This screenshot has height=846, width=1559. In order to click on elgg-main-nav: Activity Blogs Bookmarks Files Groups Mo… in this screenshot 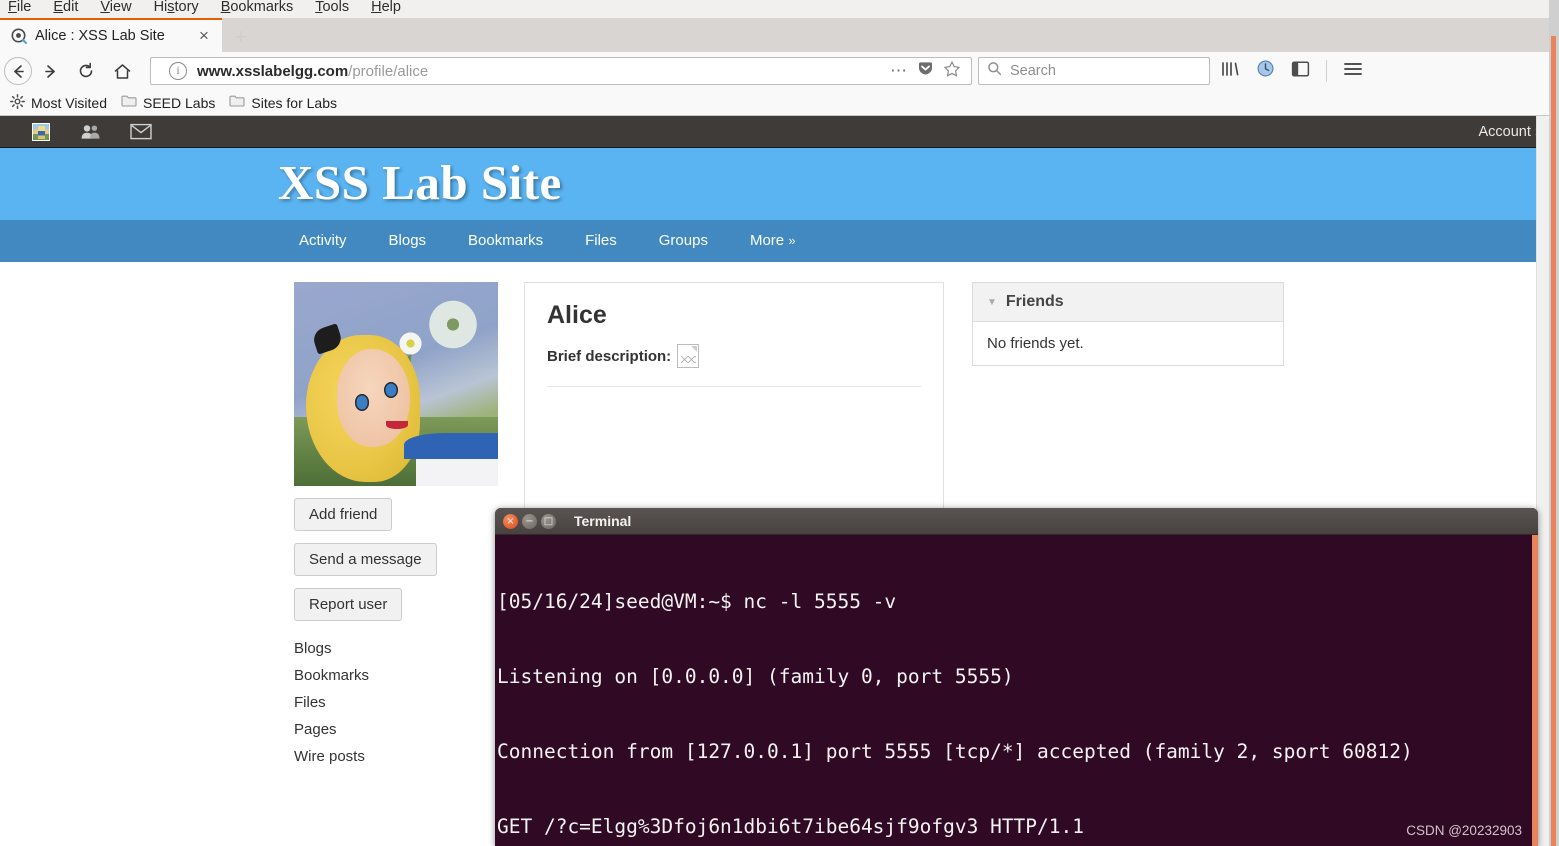, I will do `click(779, 241)`.